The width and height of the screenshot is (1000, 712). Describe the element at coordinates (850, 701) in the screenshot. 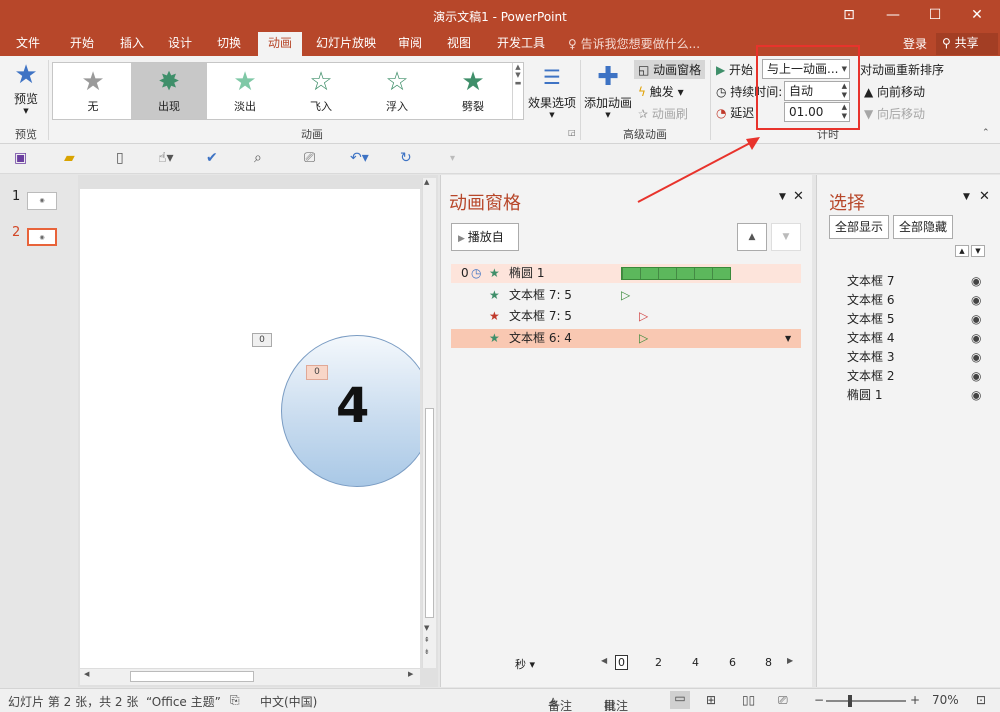

I see `zoom-slider-thumb` at that location.